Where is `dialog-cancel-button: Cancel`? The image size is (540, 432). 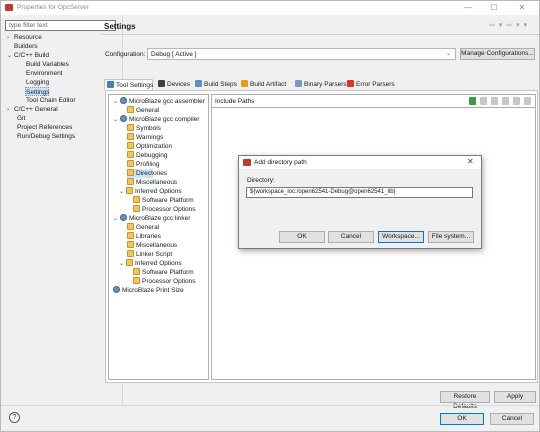 dialog-cancel-button: Cancel is located at coordinates (351, 237).